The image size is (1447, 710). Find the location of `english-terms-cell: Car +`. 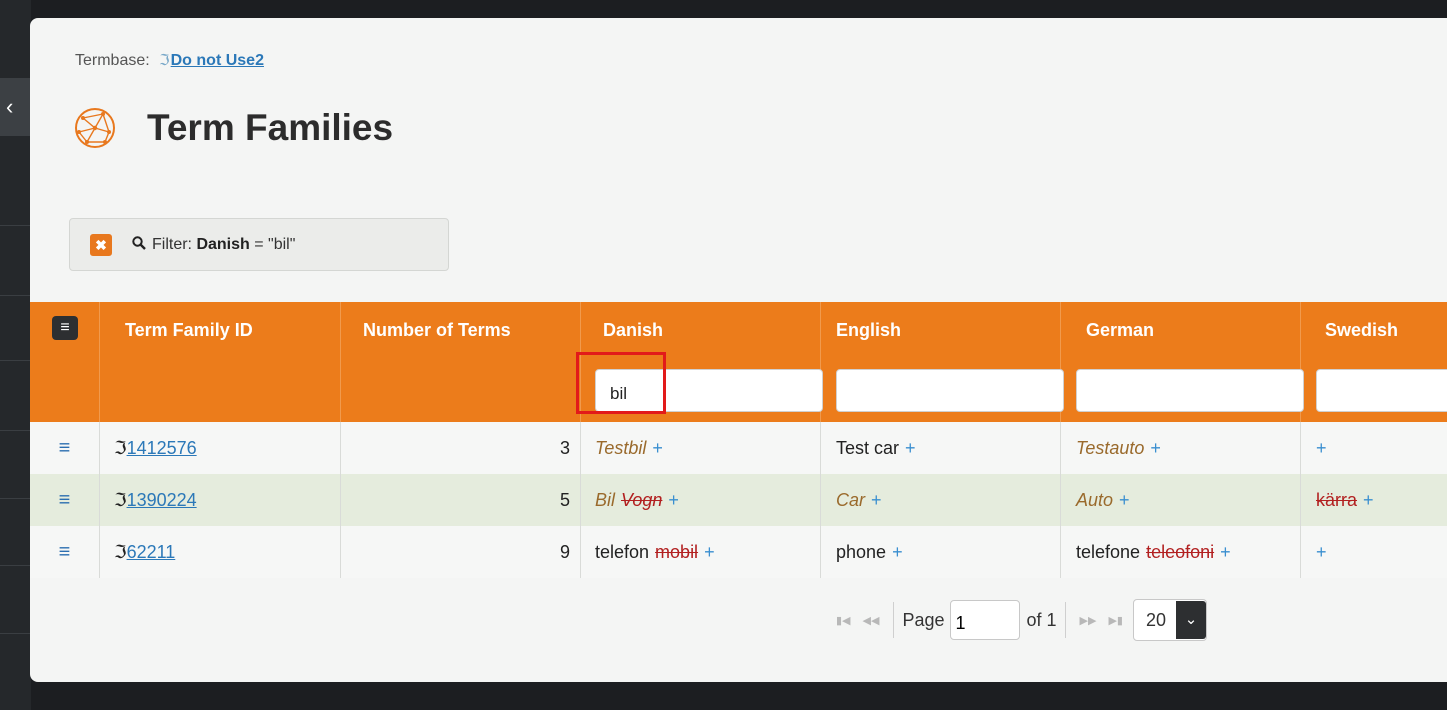

english-terms-cell: Car + is located at coordinates (941, 500).